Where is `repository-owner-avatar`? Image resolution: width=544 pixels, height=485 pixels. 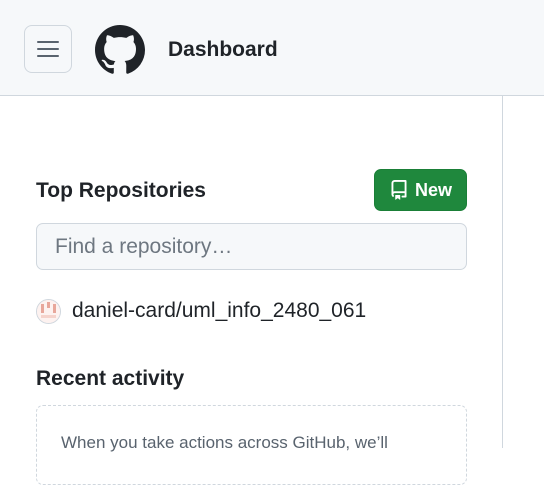
repository-owner-avatar is located at coordinates (48, 311).